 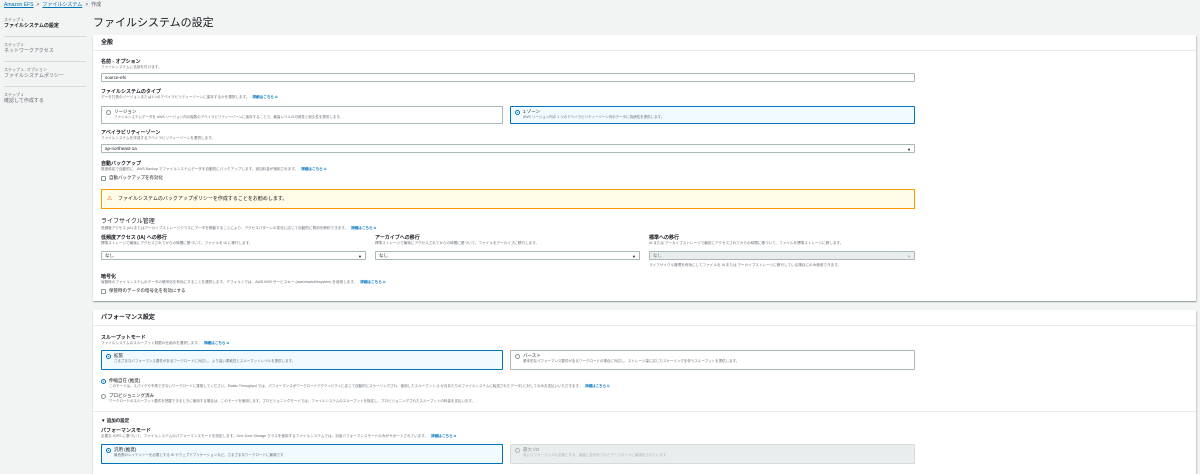 What do you see at coordinates (371, 282) in the screenshot?
I see `encryption-info-link: 詳細はこちら` at bounding box center [371, 282].